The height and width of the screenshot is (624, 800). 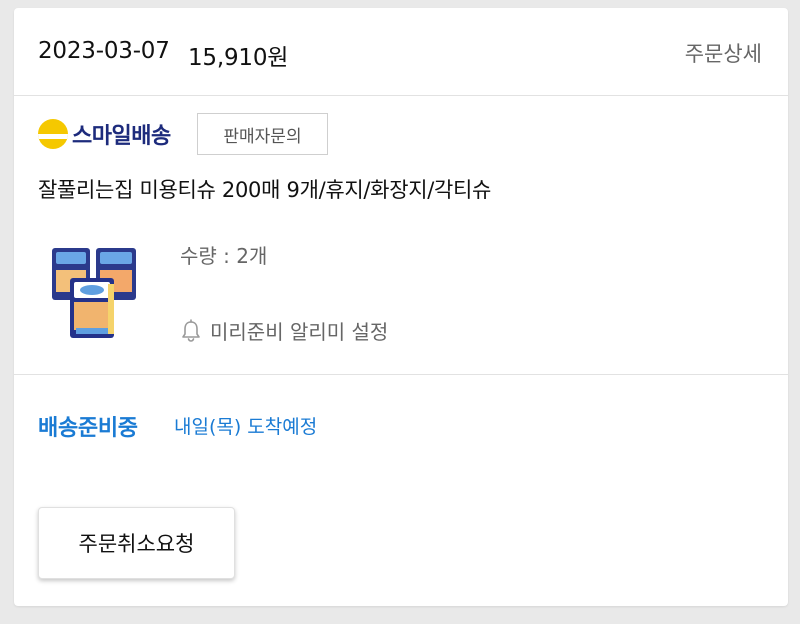 I want to click on prepare-notify-setting: 미리준비 알리미 설정, so click(x=284, y=330).